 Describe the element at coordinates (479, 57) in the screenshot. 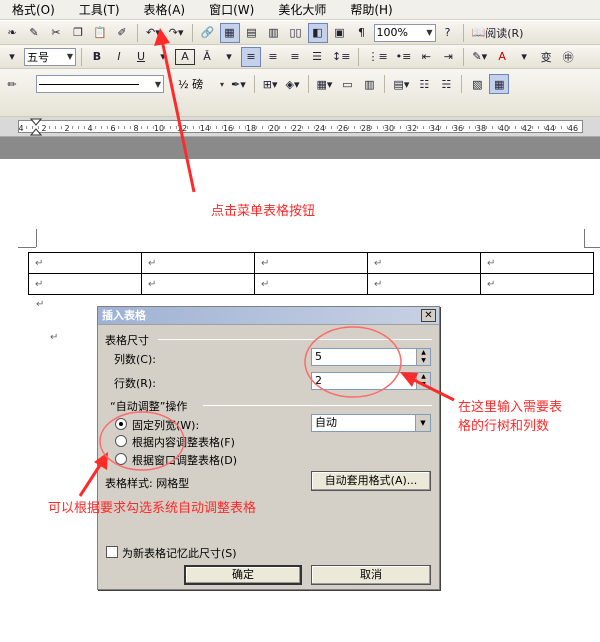

I see `highlight-icon: ✎▾` at that location.